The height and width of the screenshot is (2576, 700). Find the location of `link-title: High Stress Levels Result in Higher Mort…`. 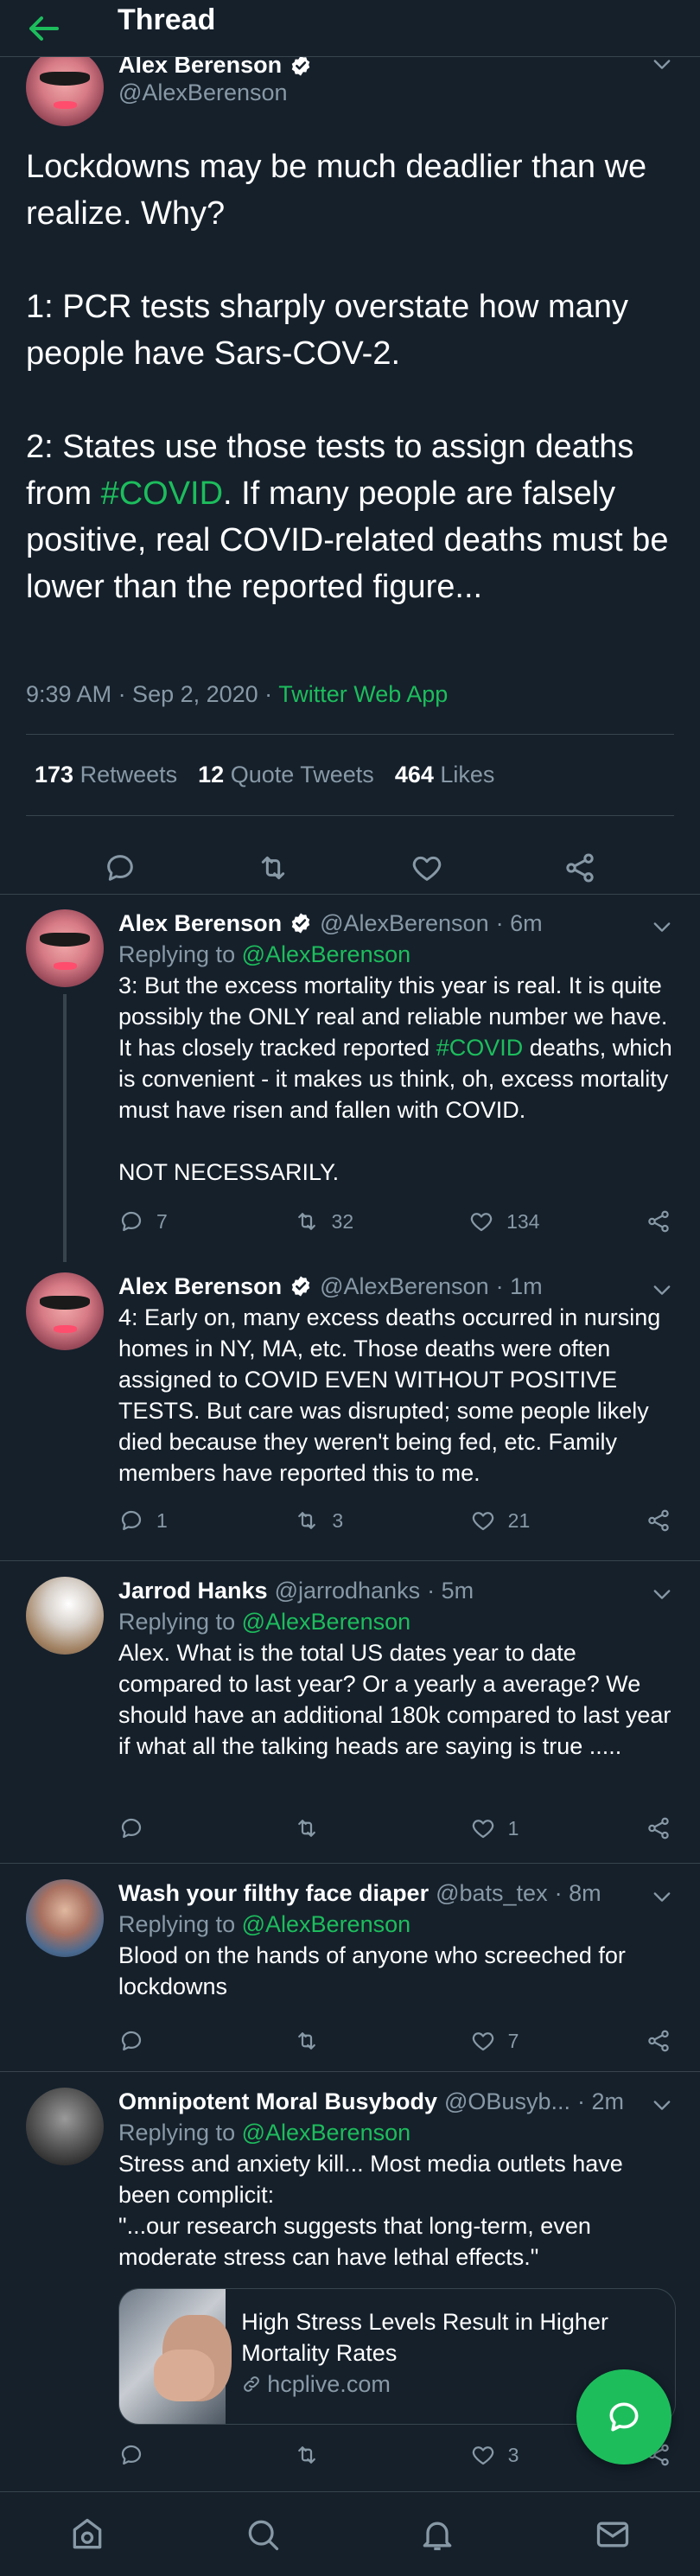

link-title: High Stress Levels Result in Higher Mort… is located at coordinates (424, 2337).